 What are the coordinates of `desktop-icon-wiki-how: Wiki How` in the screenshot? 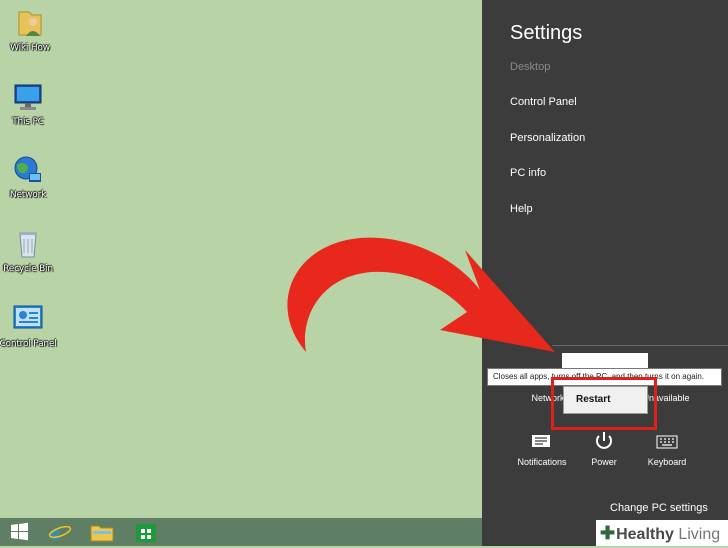 It's located at (30, 30).